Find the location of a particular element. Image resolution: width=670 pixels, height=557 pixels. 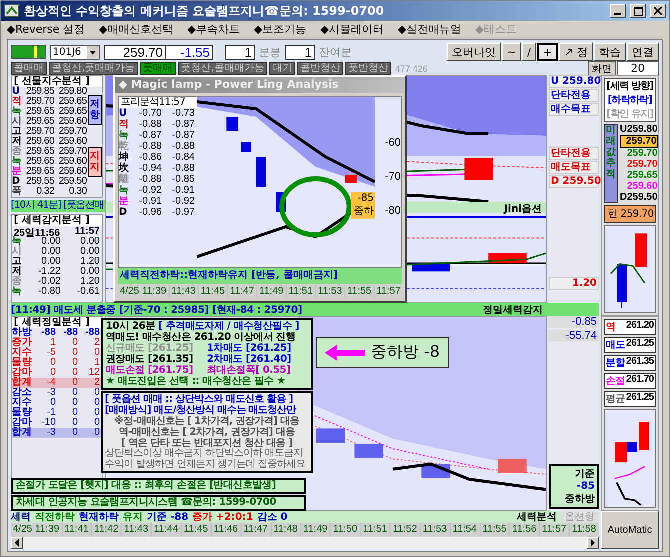

toolbar-button: + is located at coordinates (547, 52).